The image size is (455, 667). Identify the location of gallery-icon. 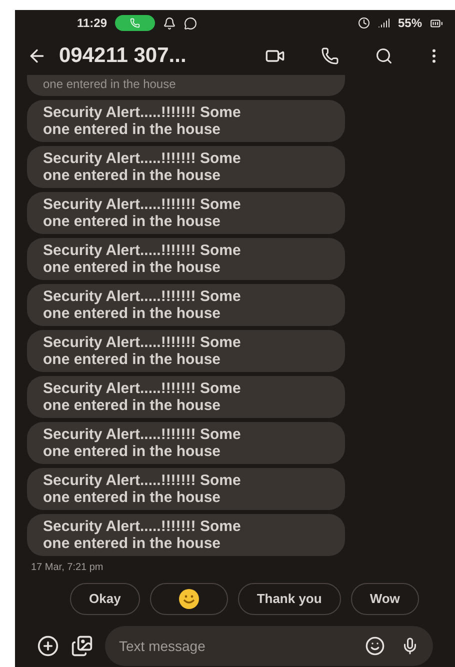
(82, 646).